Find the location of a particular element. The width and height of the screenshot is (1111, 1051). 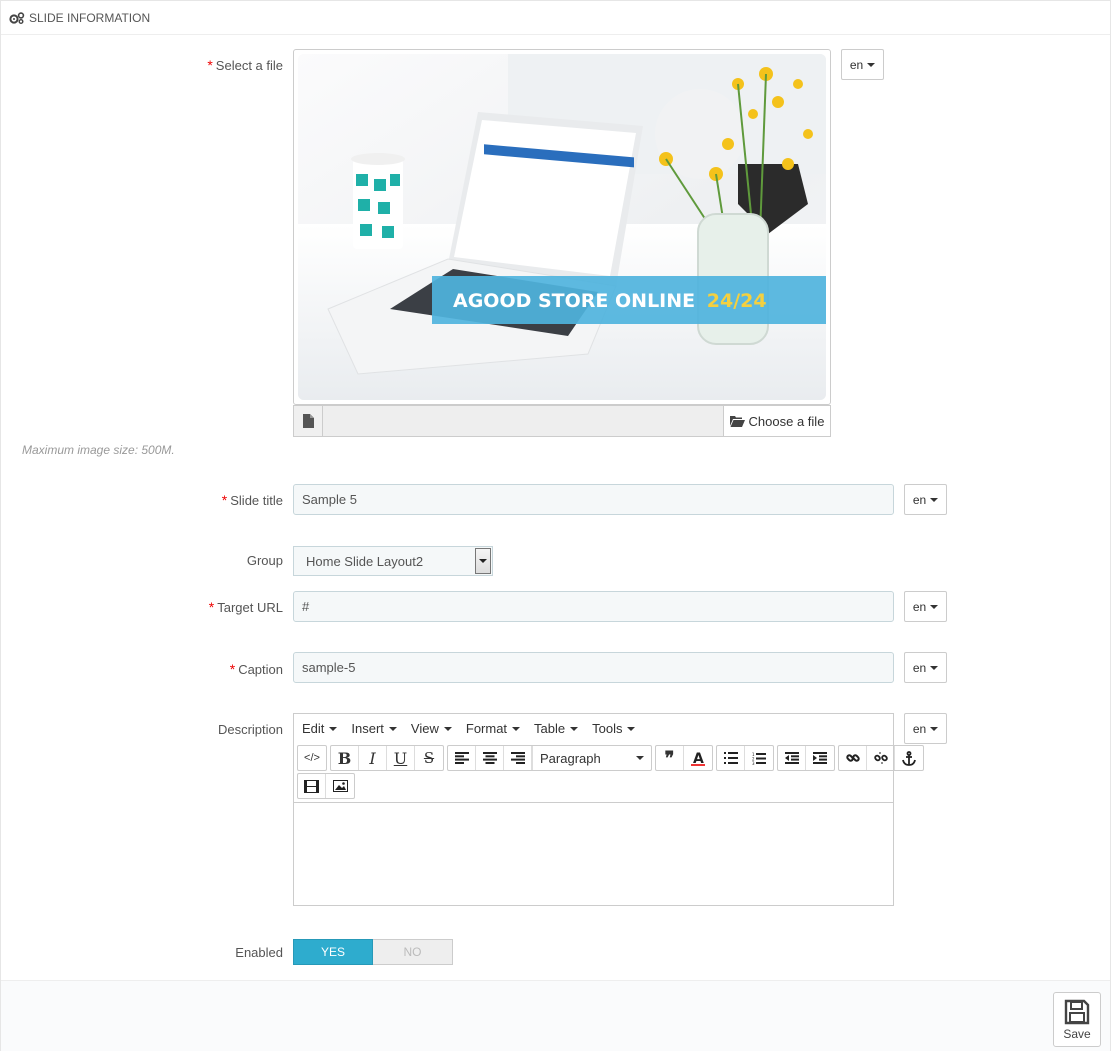

editor-content-area is located at coordinates (593, 854).